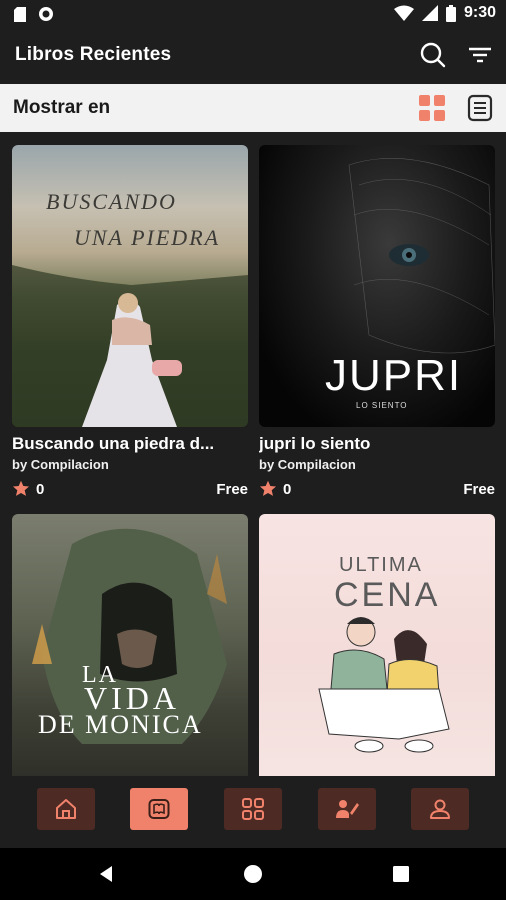 The height and width of the screenshot is (900, 506). I want to click on list-view-icon, so click(480, 108).